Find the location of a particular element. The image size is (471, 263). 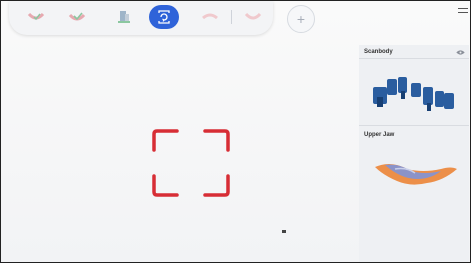

scan-focus-frame is located at coordinates (191, 163).